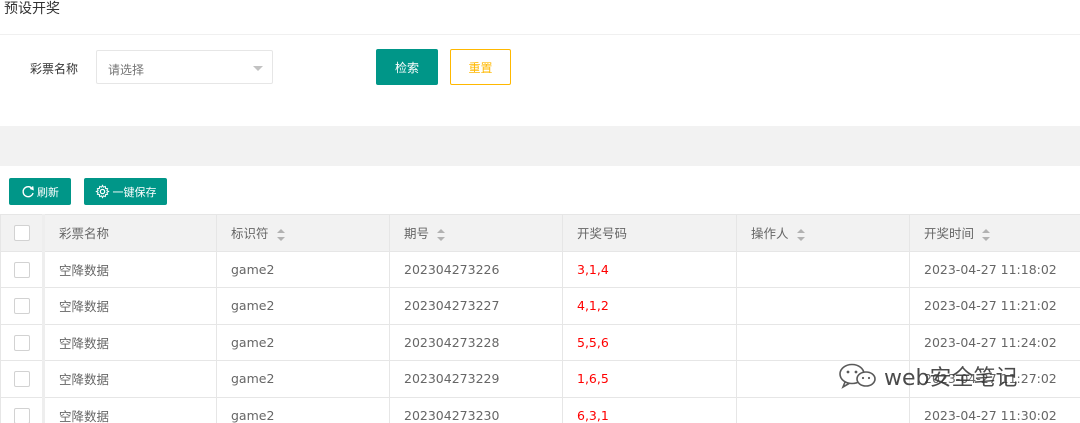 The height and width of the screenshot is (423, 1080). What do you see at coordinates (184, 67) in the screenshot?
I see `lottery-name-select: 请选择` at bounding box center [184, 67].